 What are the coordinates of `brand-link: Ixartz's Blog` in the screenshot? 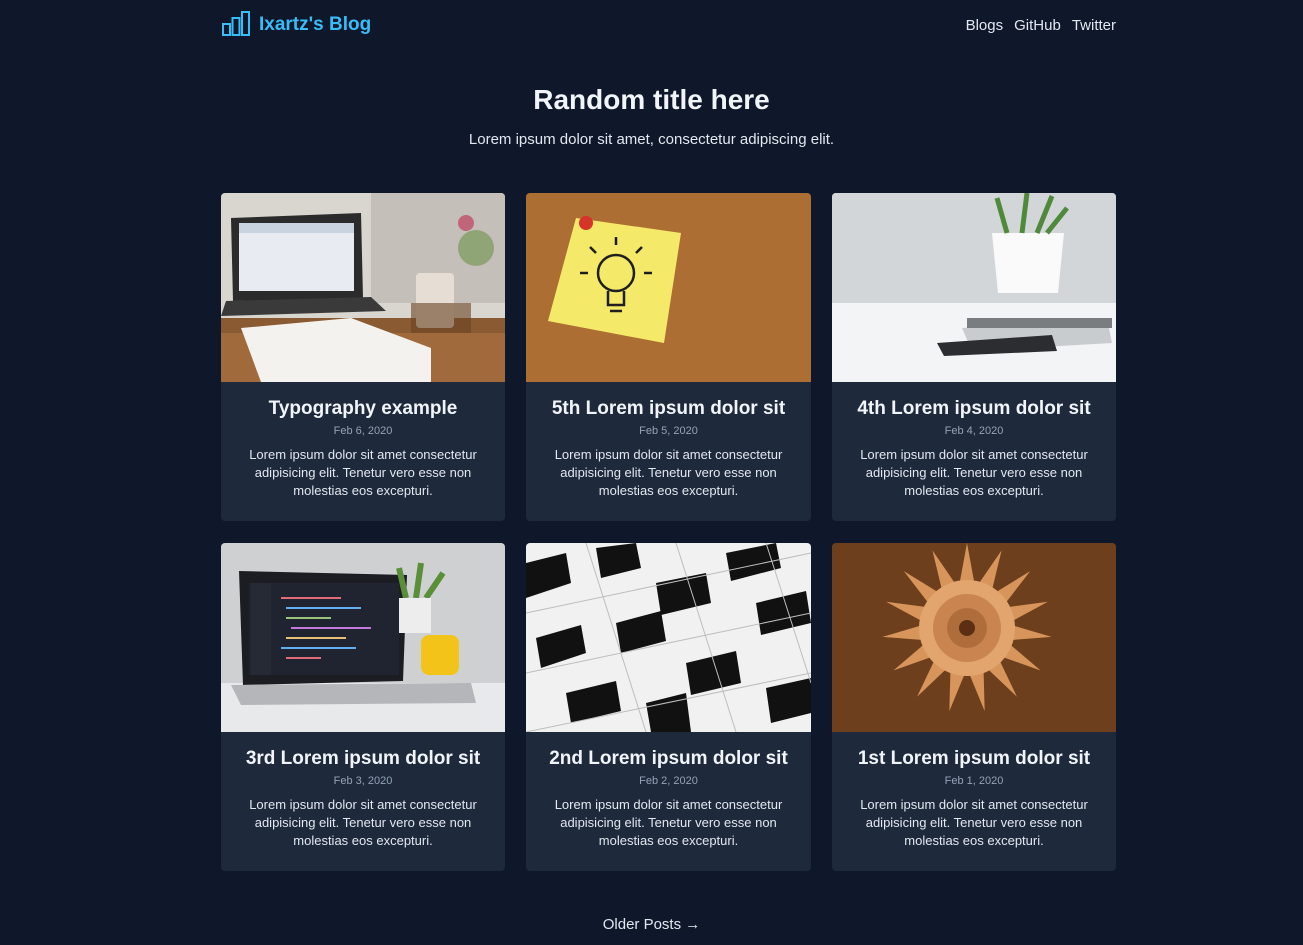 It's located at (296, 25).